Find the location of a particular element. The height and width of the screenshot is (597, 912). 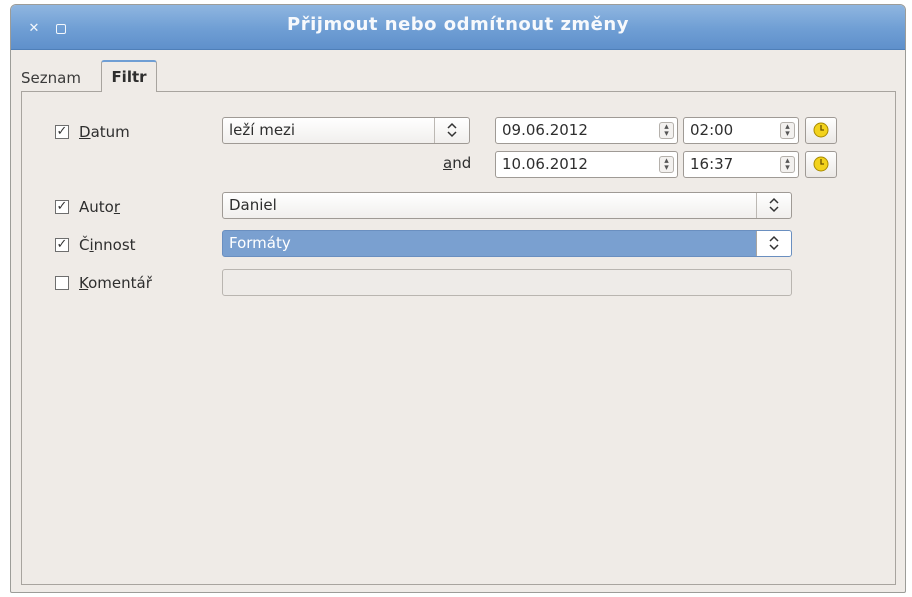

and-label: and is located at coordinates (457, 163).